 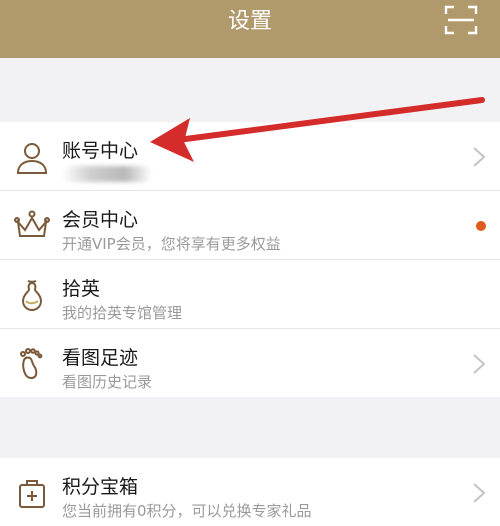 I want to click on account-name-redacted, so click(x=107, y=174).